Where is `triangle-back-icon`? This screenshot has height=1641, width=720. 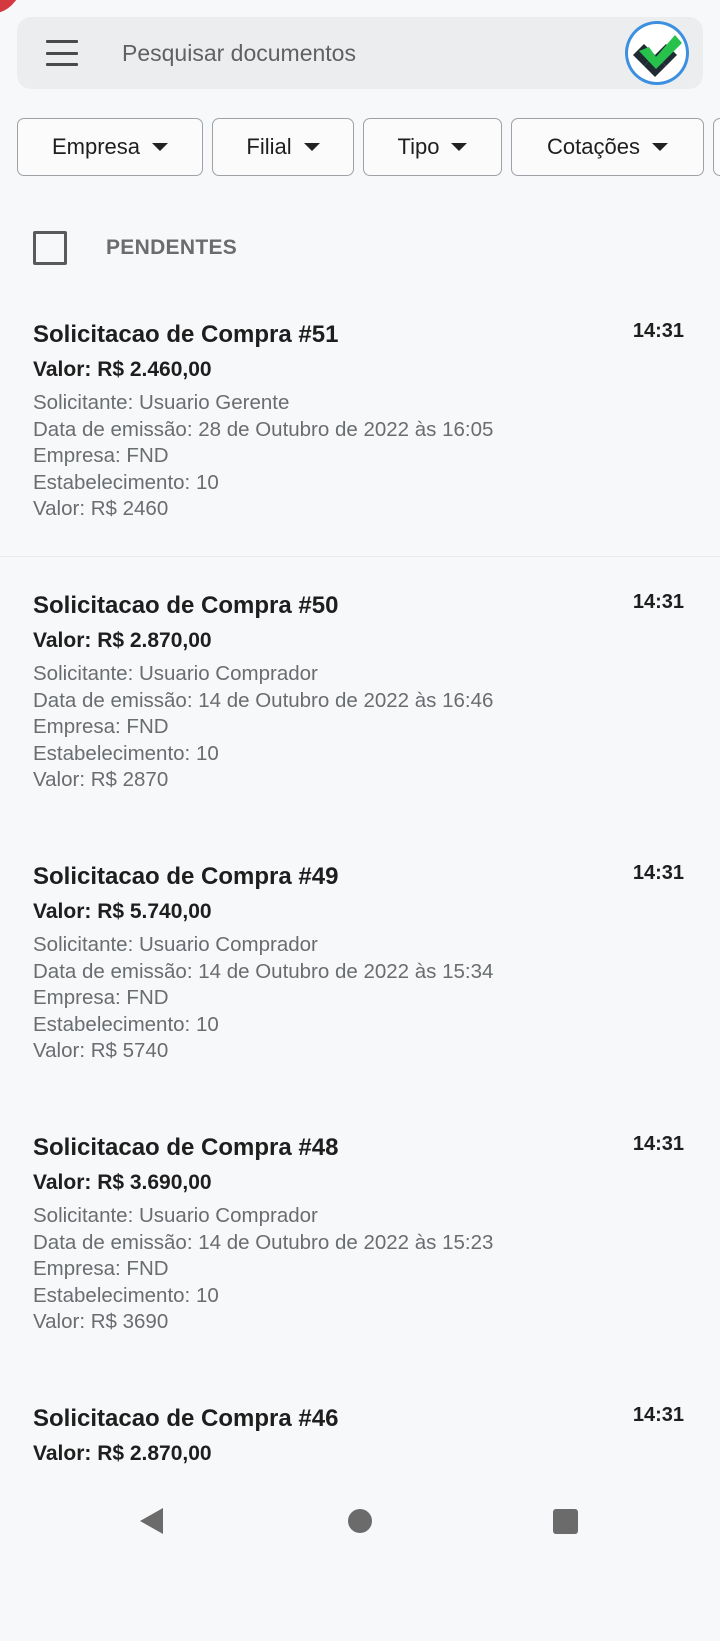 triangle-back-icon is located at coordinates (151, 1521).